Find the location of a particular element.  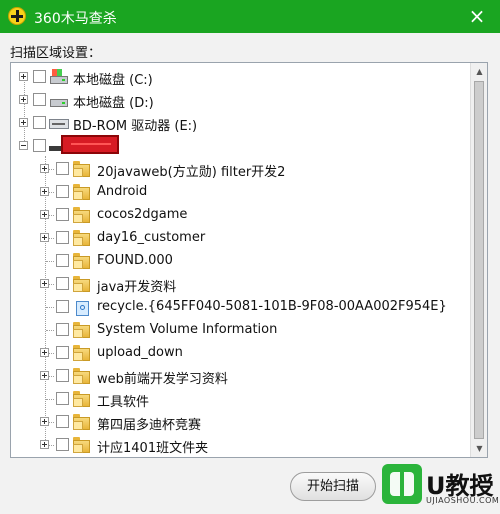

optical-drive-icon is located at coordinates (59, 123).